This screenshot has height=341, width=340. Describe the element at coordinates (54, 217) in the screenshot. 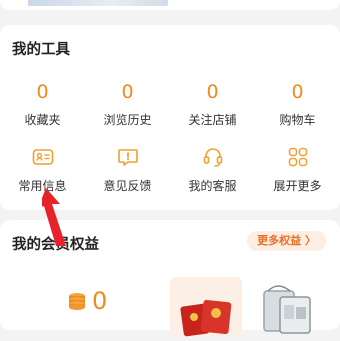

I see `annotation-arrow-icon` at that location.